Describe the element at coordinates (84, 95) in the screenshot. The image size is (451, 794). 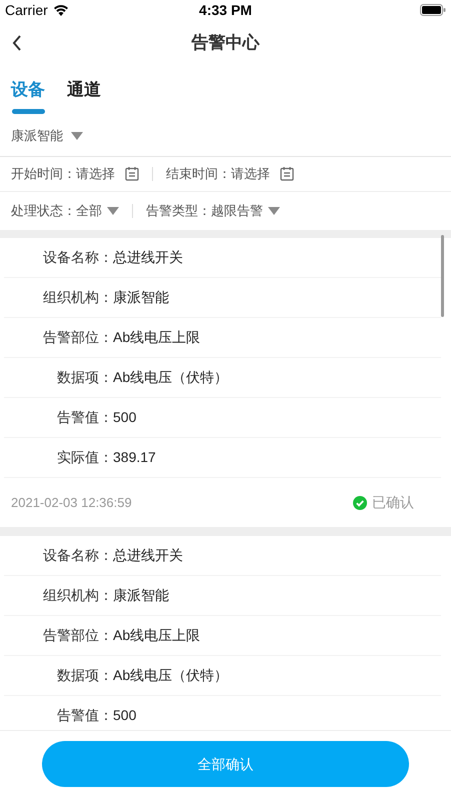
I see `tab: 通道` at that location.